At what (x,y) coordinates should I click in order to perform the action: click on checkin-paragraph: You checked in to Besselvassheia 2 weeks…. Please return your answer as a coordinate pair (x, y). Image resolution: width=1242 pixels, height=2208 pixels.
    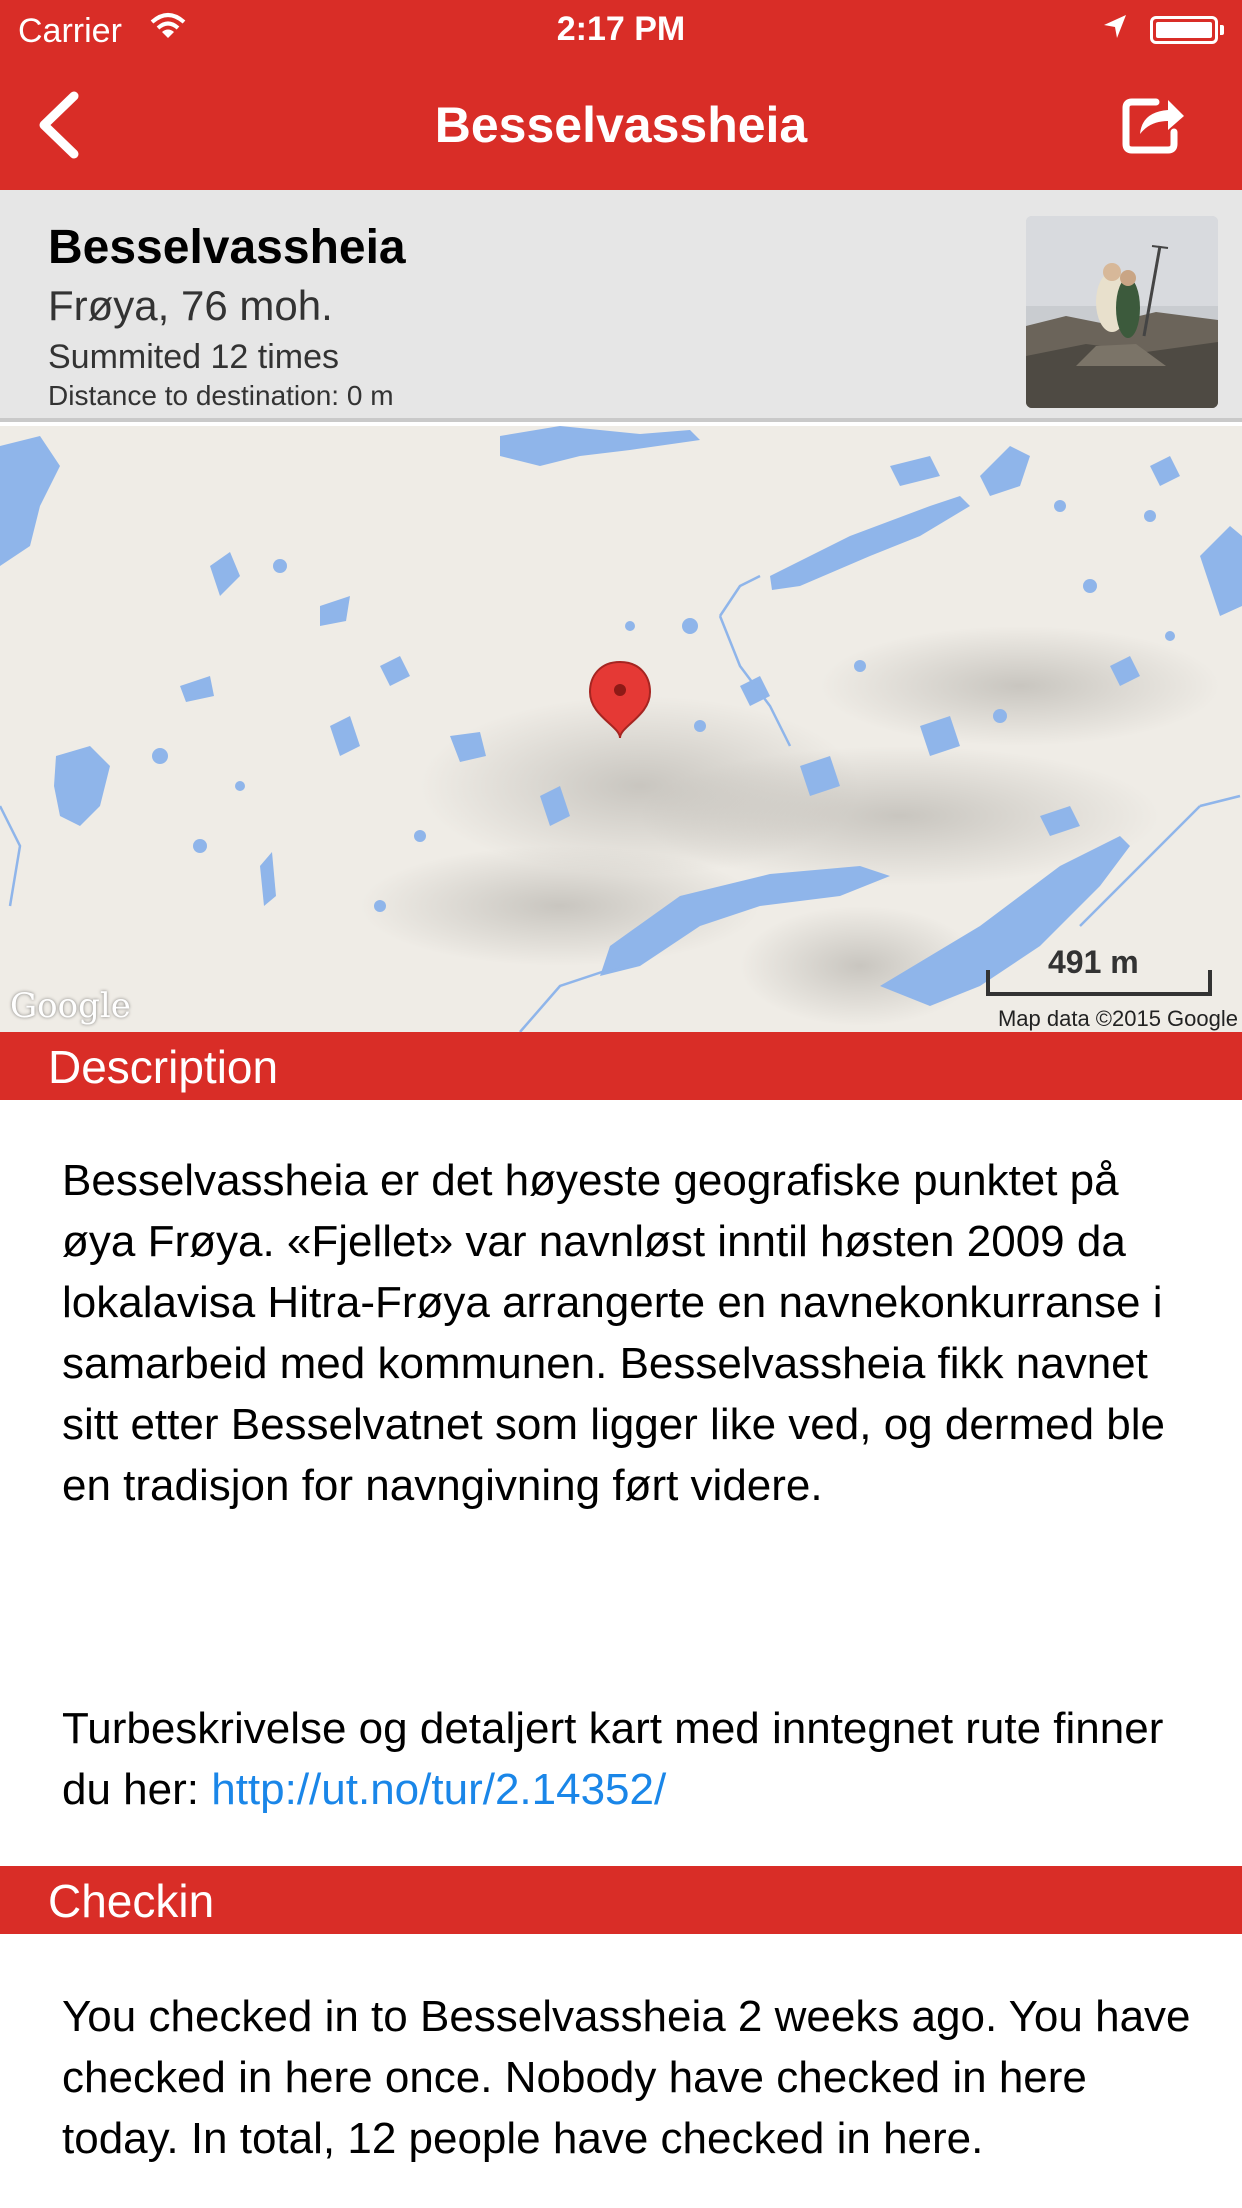
    Looking at the image, I should click on (626, 2077).